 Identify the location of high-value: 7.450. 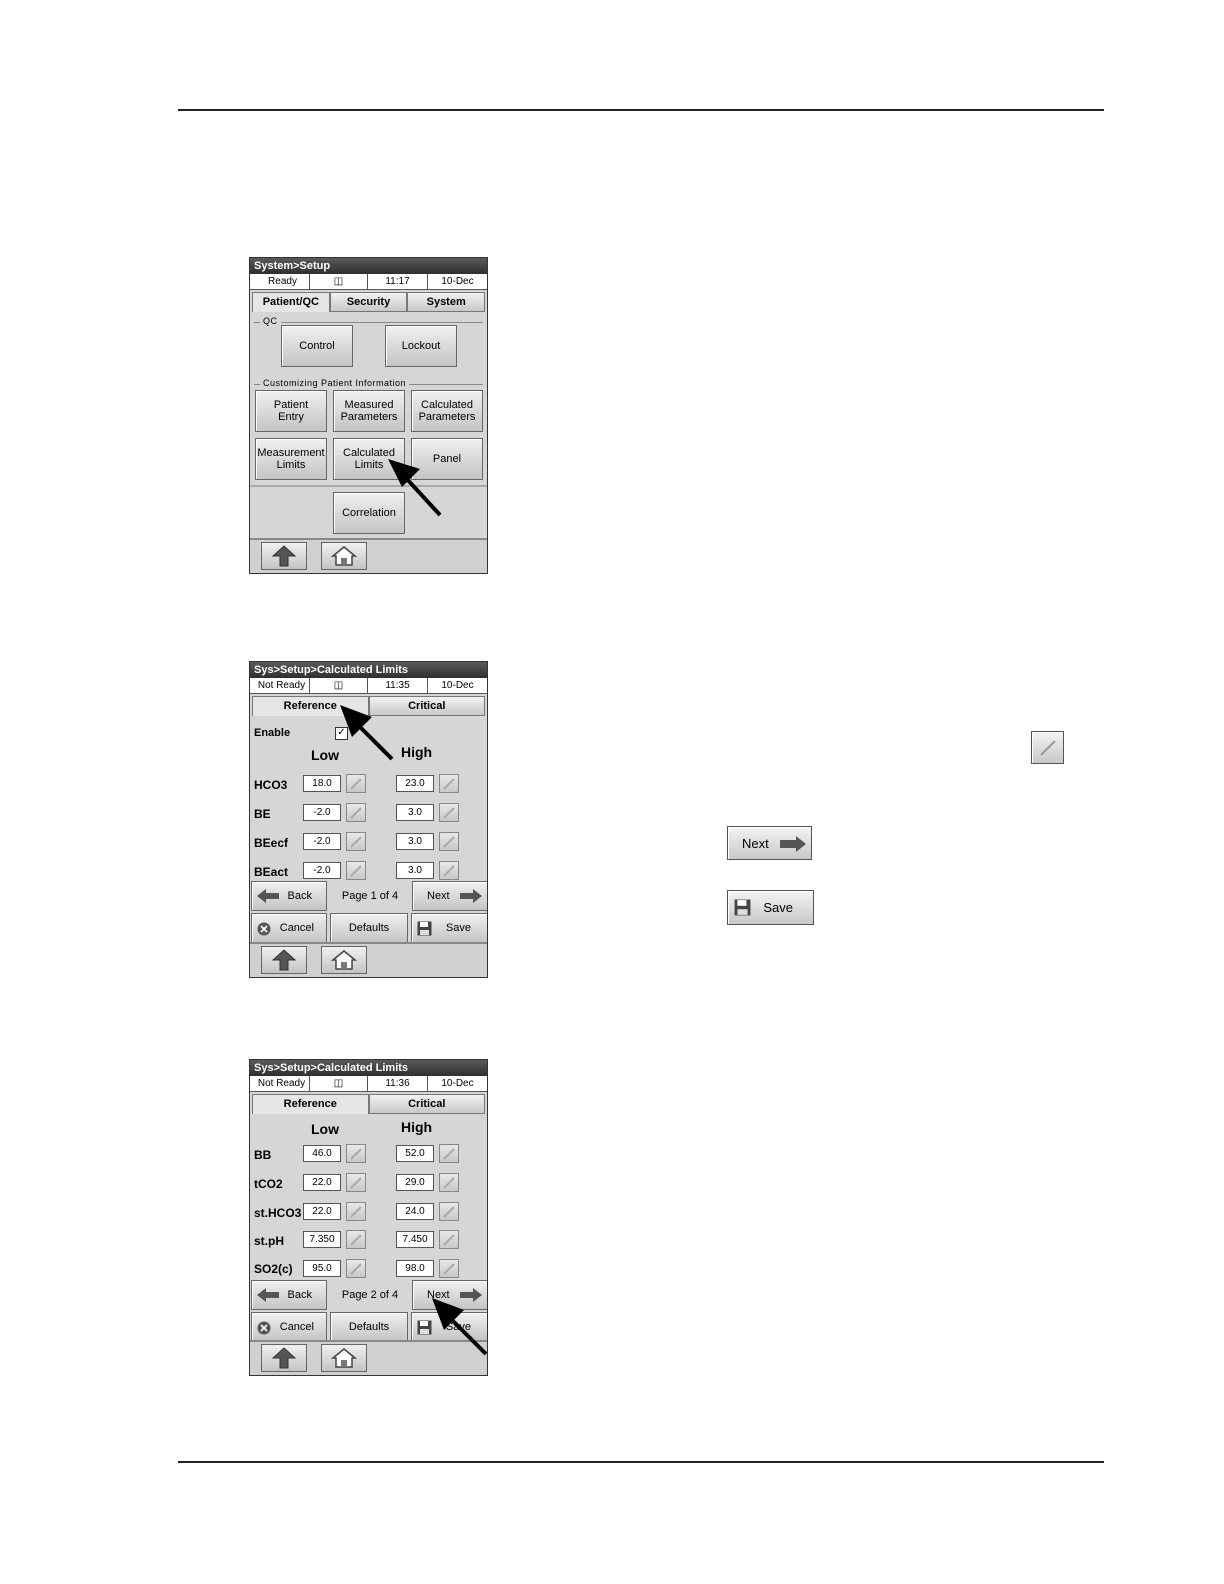
(415, 1239).